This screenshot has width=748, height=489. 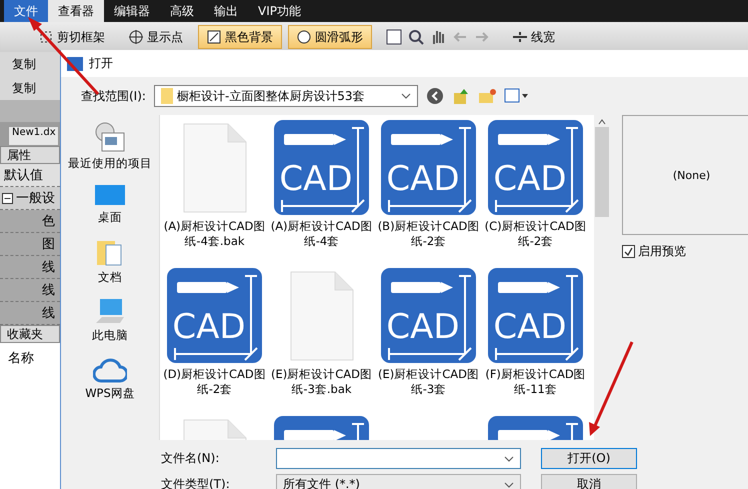 I want to click on preview-panel: (None), so click(x=685, y=175).